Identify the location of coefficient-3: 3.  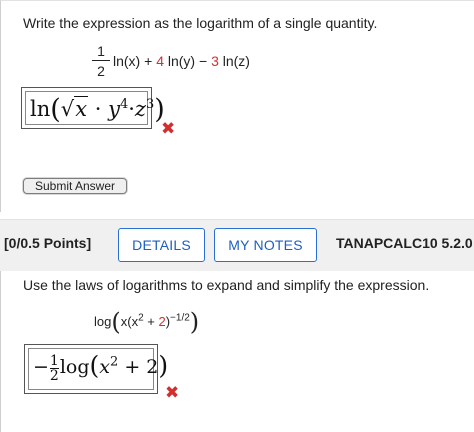
(215, 61).